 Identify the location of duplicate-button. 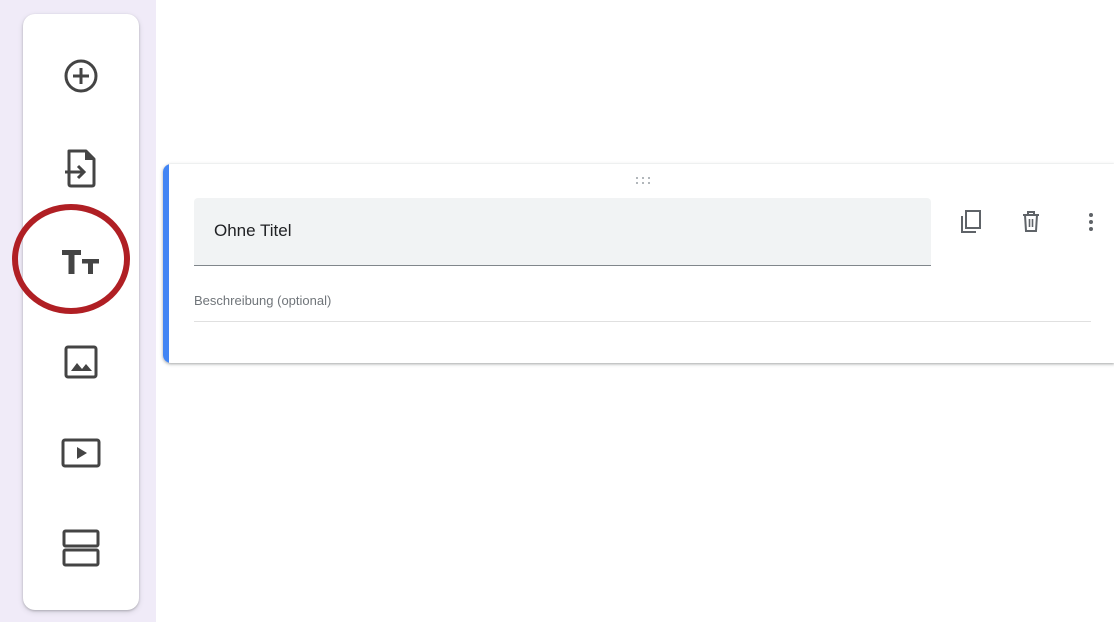
(971, 224).